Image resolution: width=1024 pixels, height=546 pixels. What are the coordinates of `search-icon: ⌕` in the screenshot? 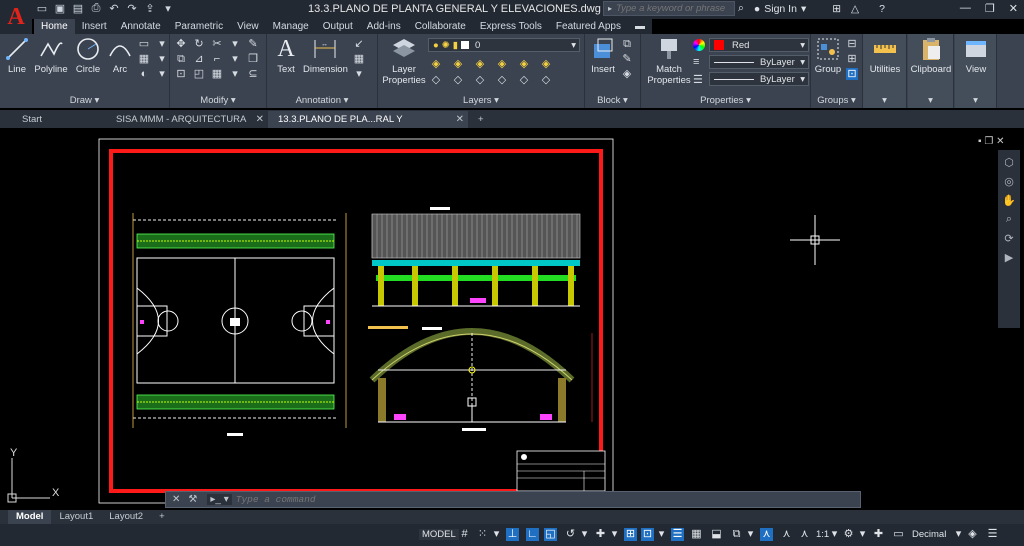 It's located at (741, 8).